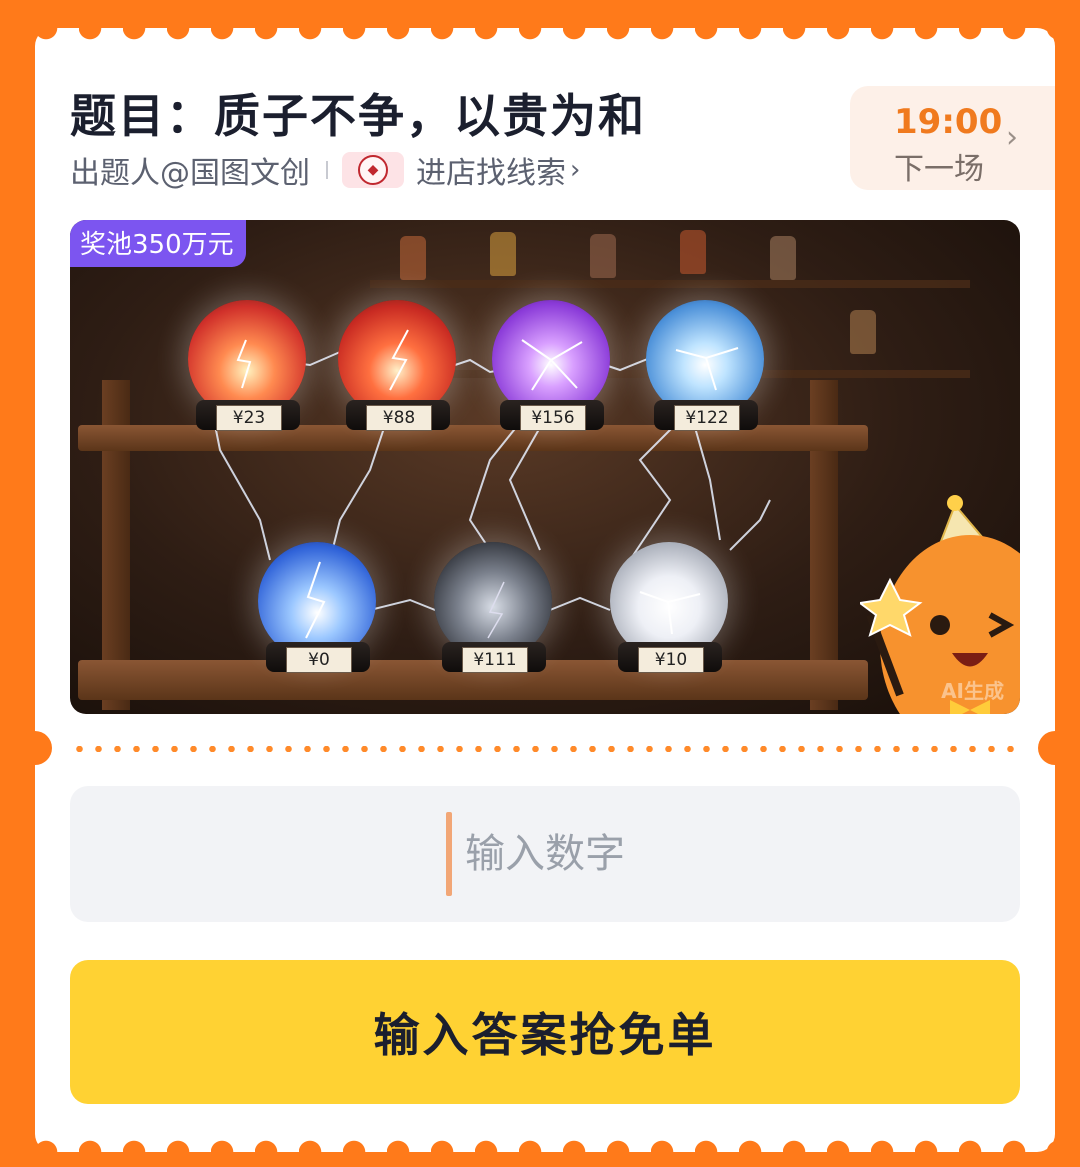  What do you see at coordinates (190, 173) in the screenshot?
I see `setter-label: 出题人@国图文创` at bounding box center [190, 173].